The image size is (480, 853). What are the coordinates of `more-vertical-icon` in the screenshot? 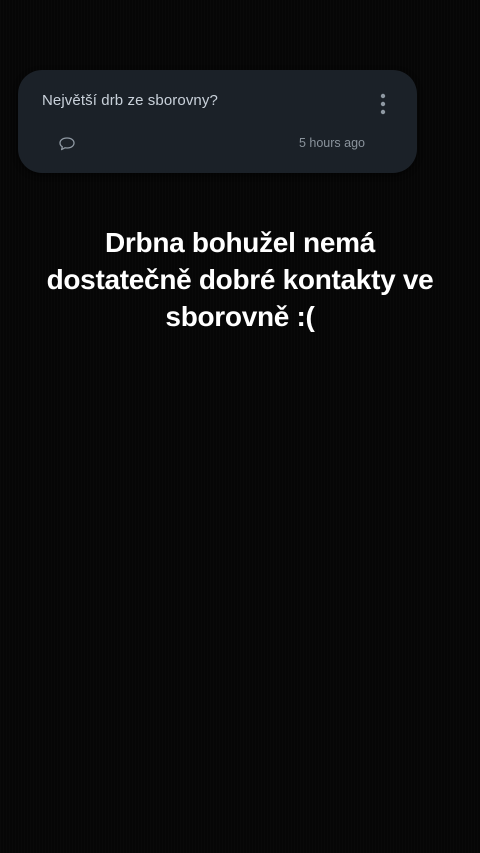 It's located at (383, 104).